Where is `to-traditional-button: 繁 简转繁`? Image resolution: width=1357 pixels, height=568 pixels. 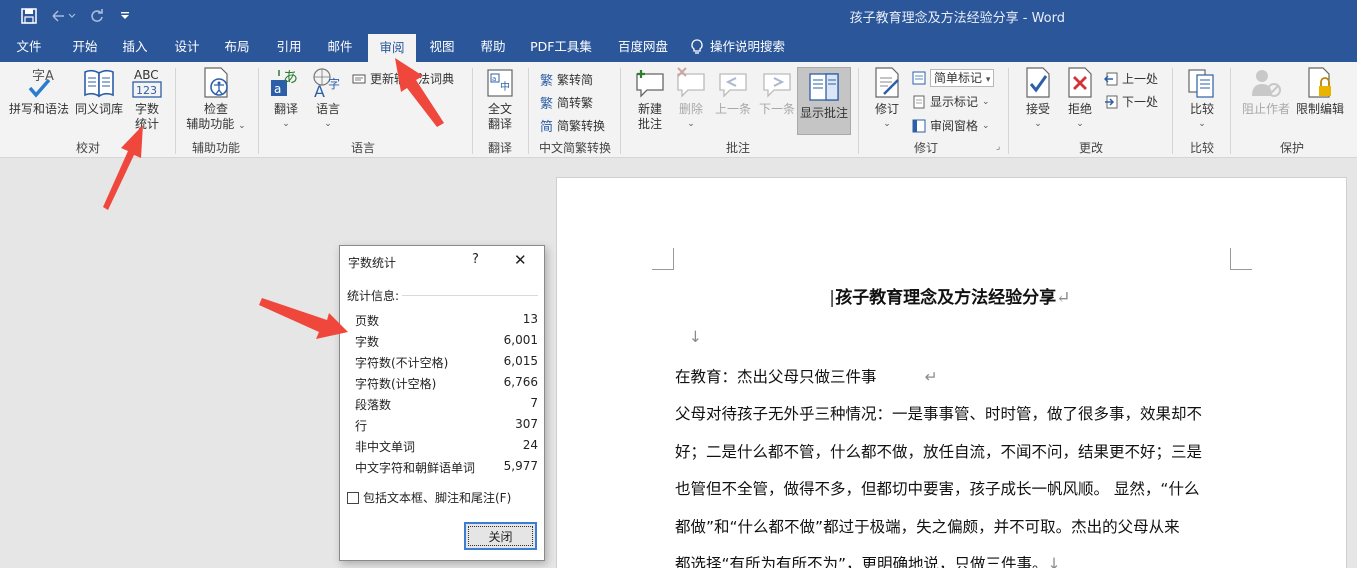 to-traditional-button: 繁 简转繁 is located at coordinates (566, 102).